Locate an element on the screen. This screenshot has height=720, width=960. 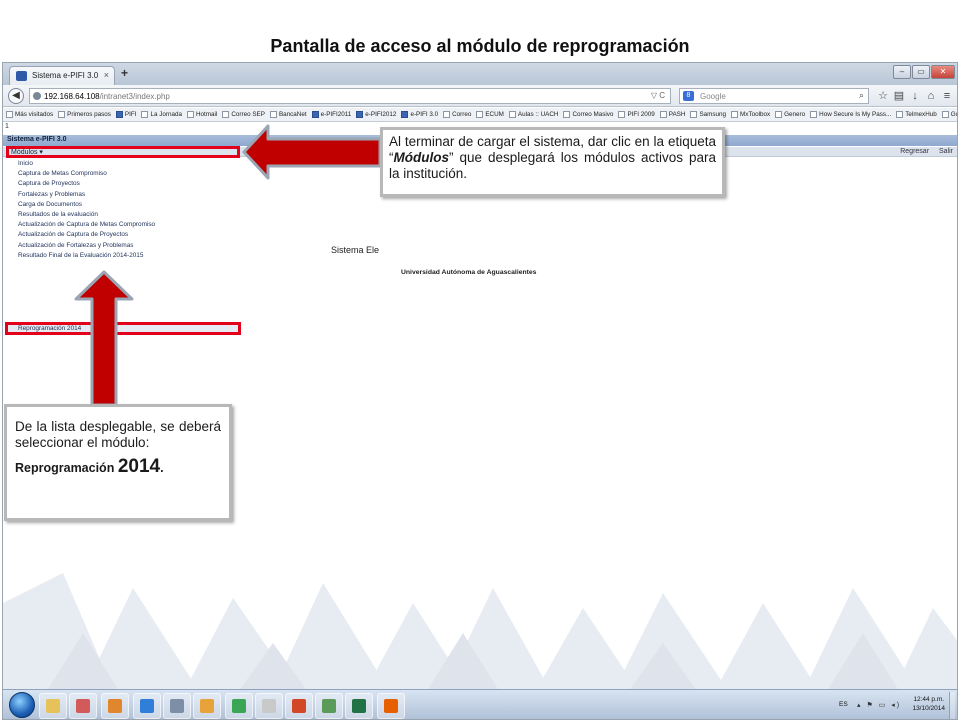
callout-module-period: . is located at coordinates (162, 468).